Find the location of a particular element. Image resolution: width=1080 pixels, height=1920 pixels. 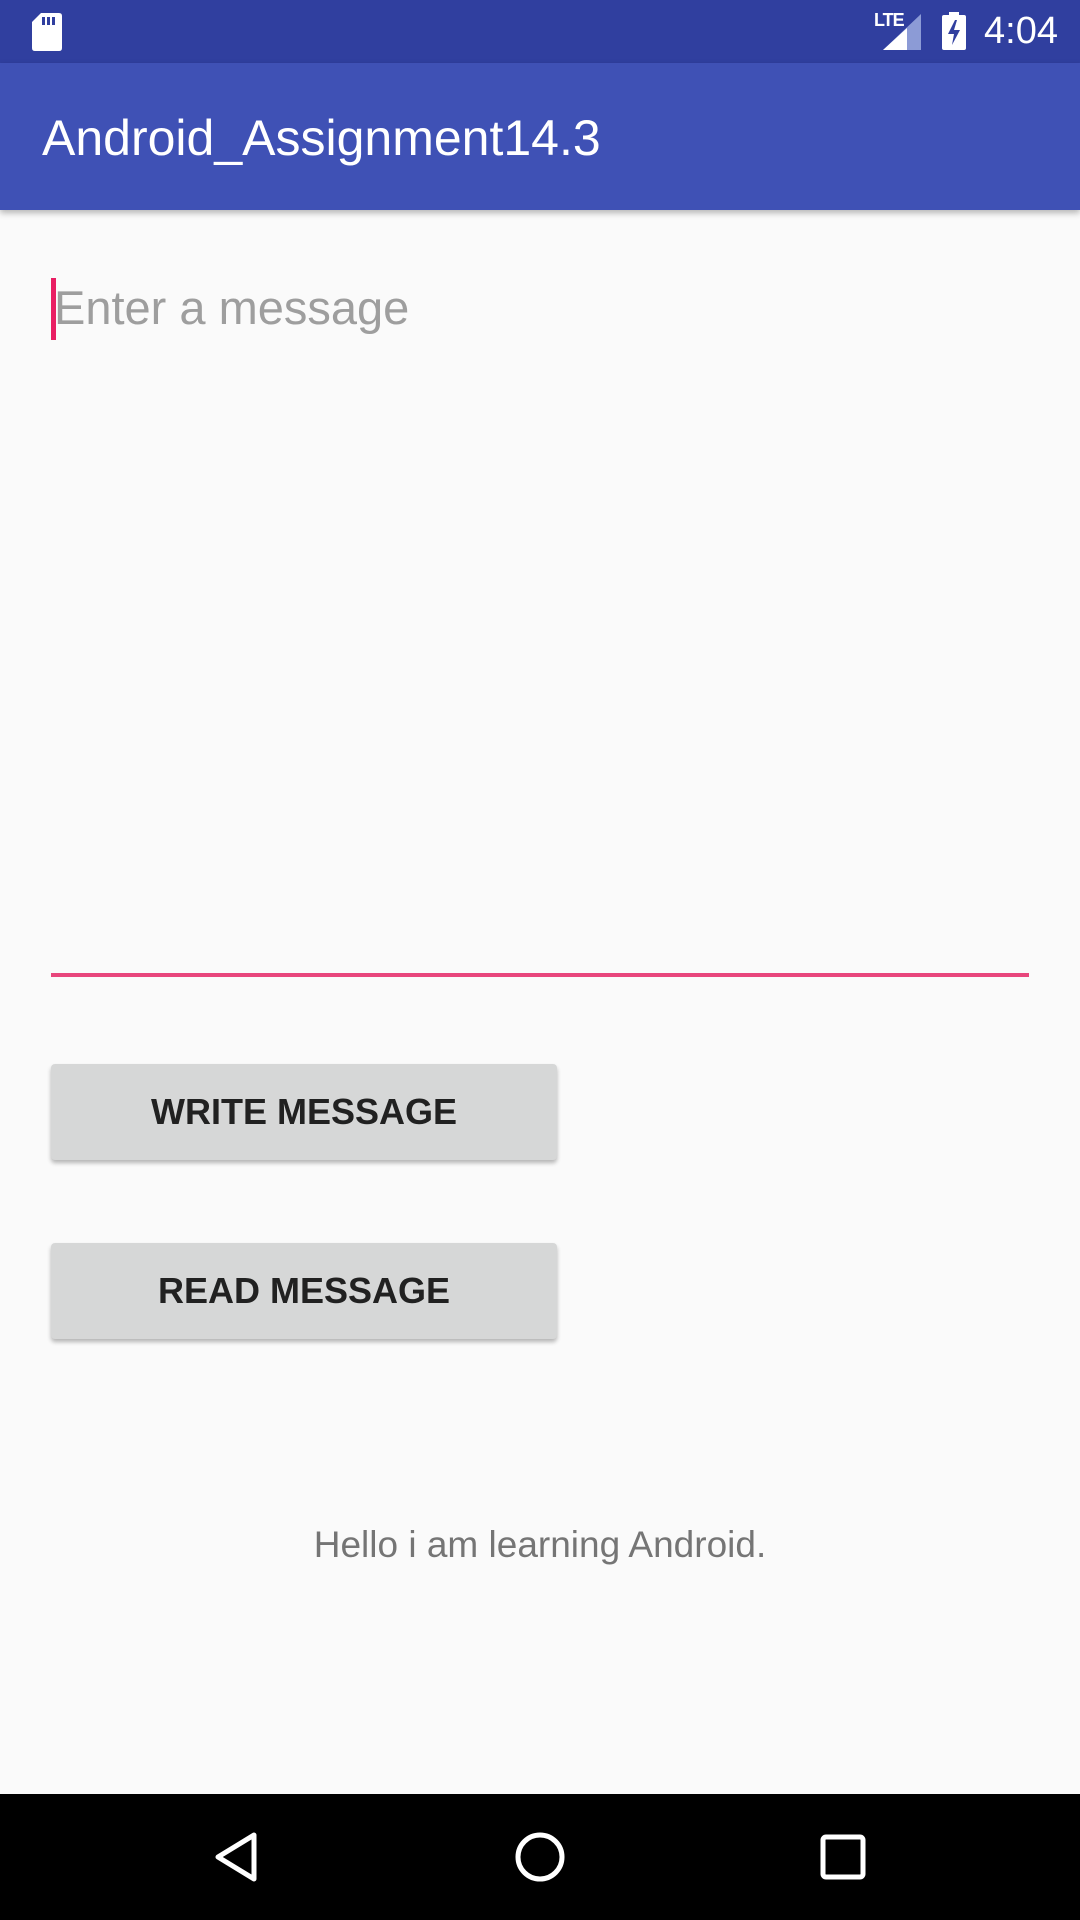

back-button is located at coordinates (236, 1857).